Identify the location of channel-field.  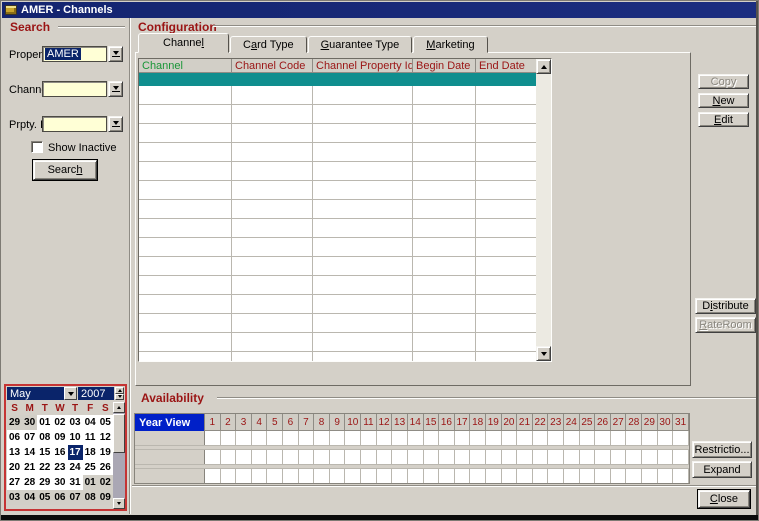
(74, 89).